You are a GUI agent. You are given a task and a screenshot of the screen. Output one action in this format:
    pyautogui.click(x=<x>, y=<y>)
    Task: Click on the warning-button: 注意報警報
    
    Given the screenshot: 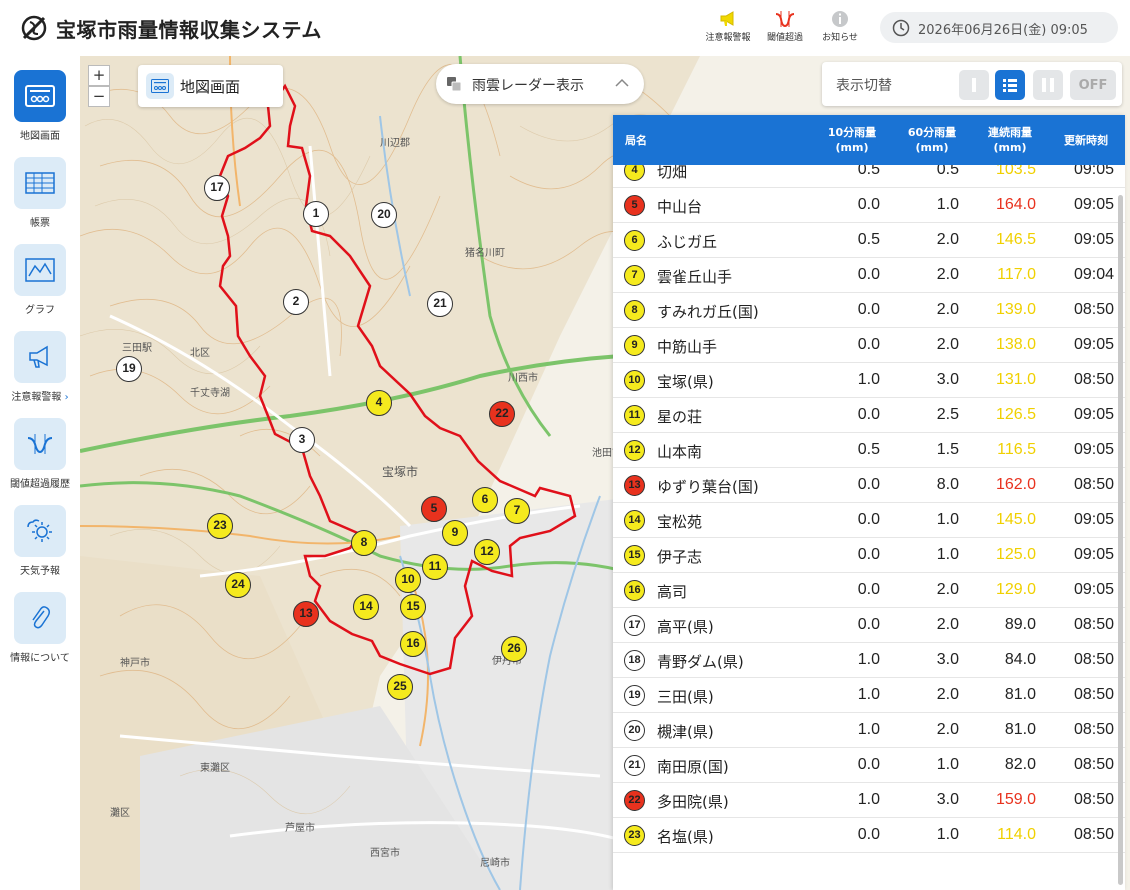 What is the action you would take?
    pyautogui.click(x=728, y=27)
    